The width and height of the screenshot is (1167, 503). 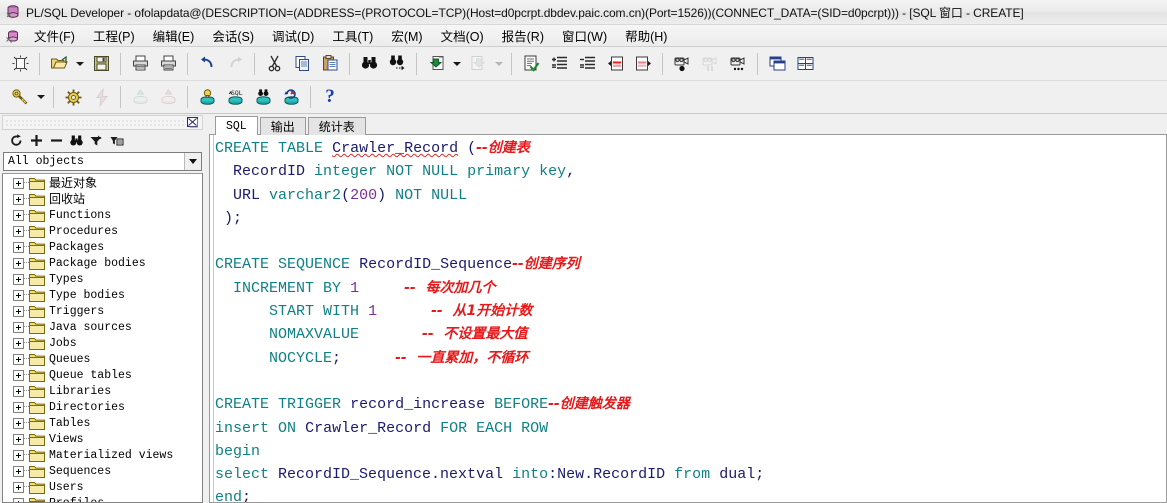 What do you see at coordinates (101, 64) in the screenshot?
I see `save-icon` at bounding box center [101, 64].